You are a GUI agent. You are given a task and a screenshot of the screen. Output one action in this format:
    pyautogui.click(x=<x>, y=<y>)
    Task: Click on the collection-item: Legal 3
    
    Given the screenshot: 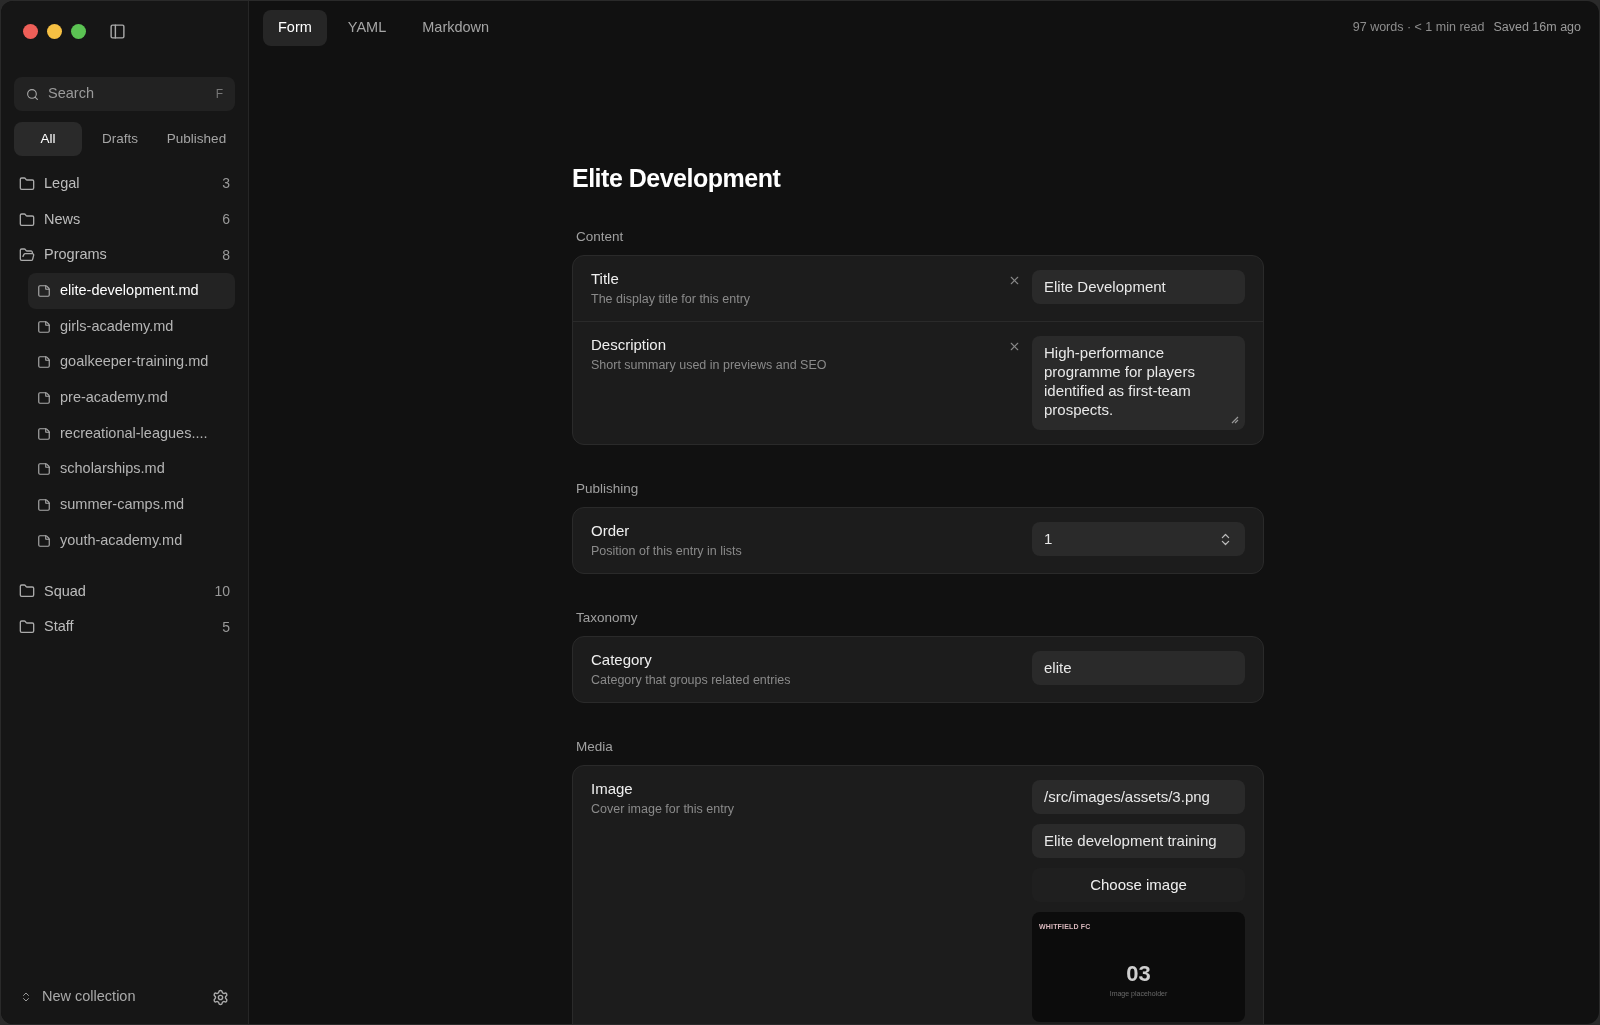 What is the action you would take?
    pyautogui.click(x=124, y=184)
    